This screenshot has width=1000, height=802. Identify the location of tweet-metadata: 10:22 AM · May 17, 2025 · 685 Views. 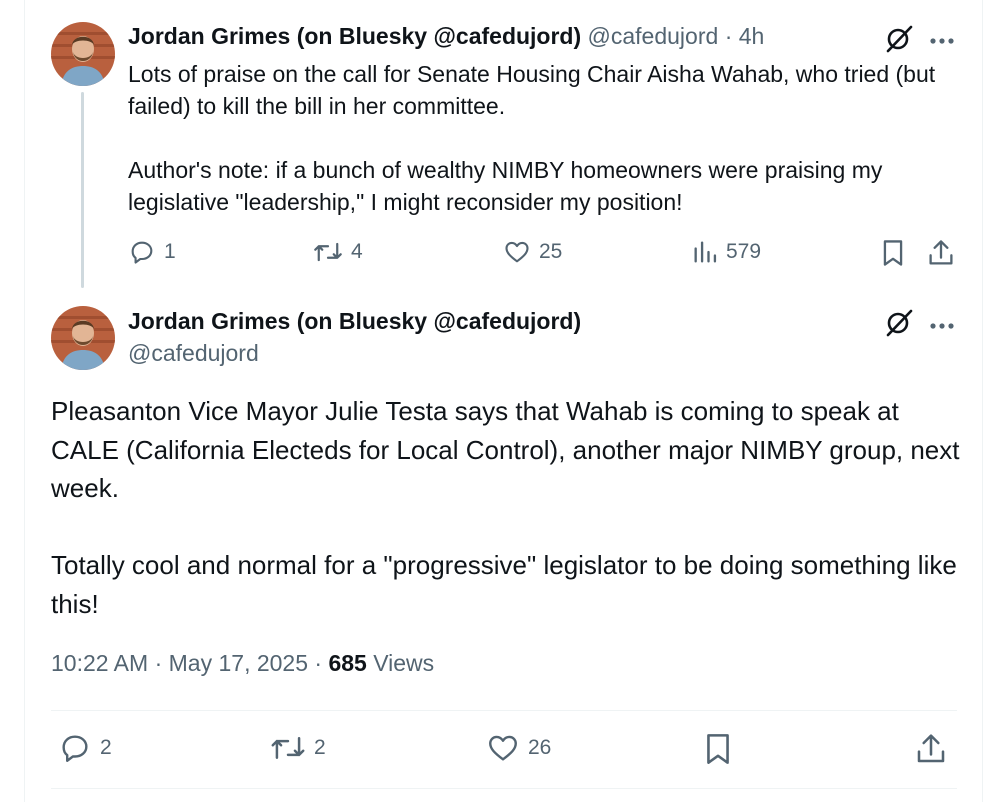
(242, 663).